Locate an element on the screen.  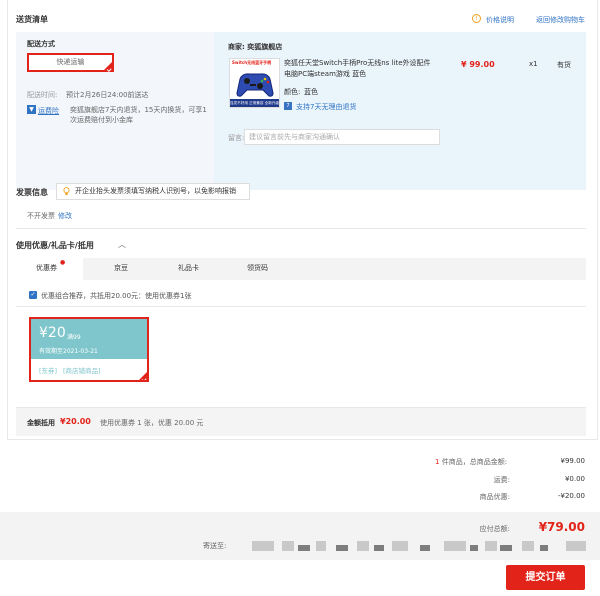
chevron-up-icon: ︿ is located at coordinates (122, 244).